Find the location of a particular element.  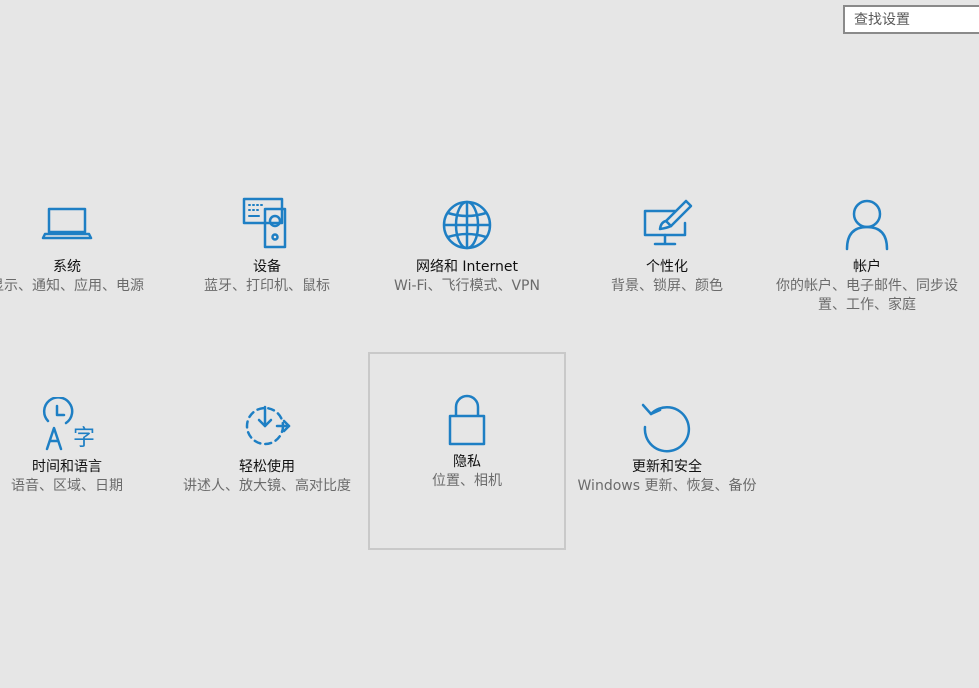

tile-description: 位置、相机 is located at coordinates (467, 481).